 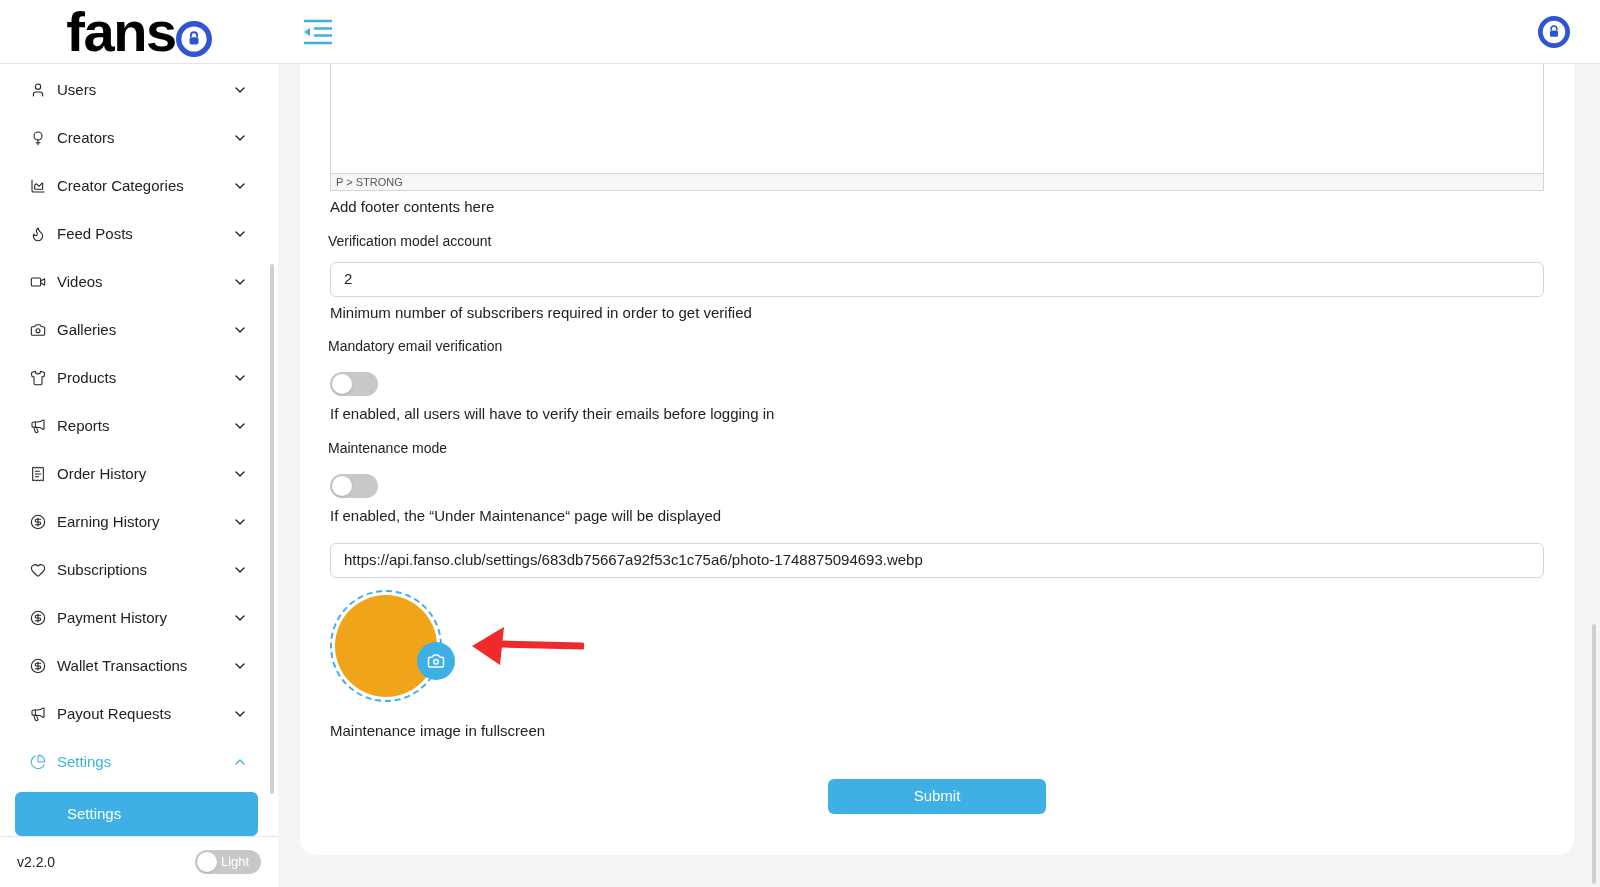 What do you see at coordinates (136, 714) in the screenshot?
I see `sidebar-item: Payout Requests` at bounding box center [136, 714].